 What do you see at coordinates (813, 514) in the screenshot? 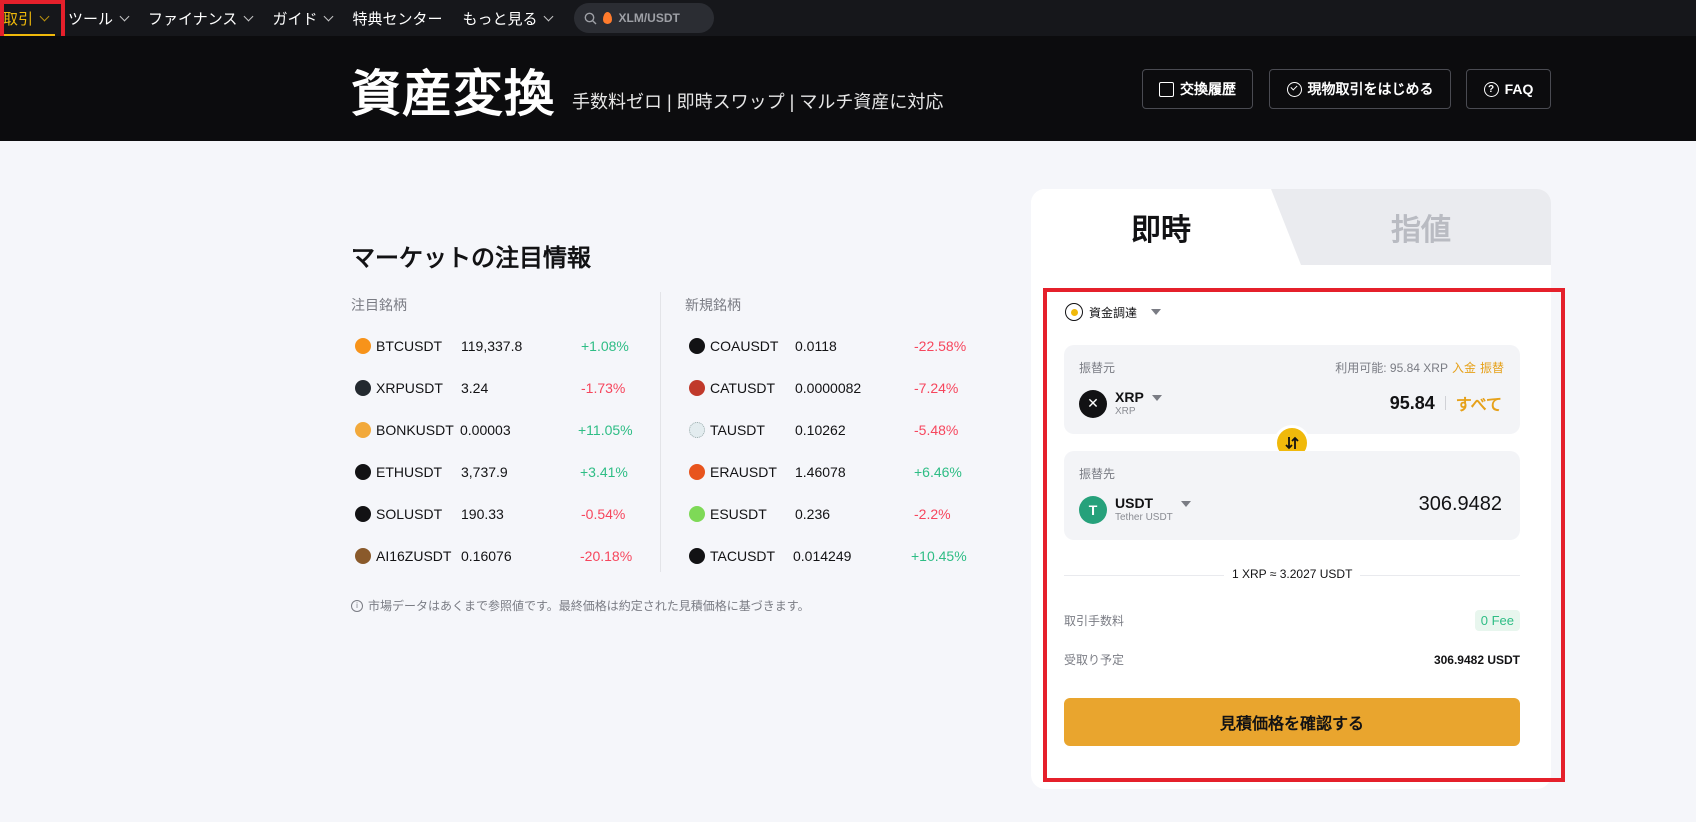
I see `row-price: 0.236` at bounding box center [813, 514].